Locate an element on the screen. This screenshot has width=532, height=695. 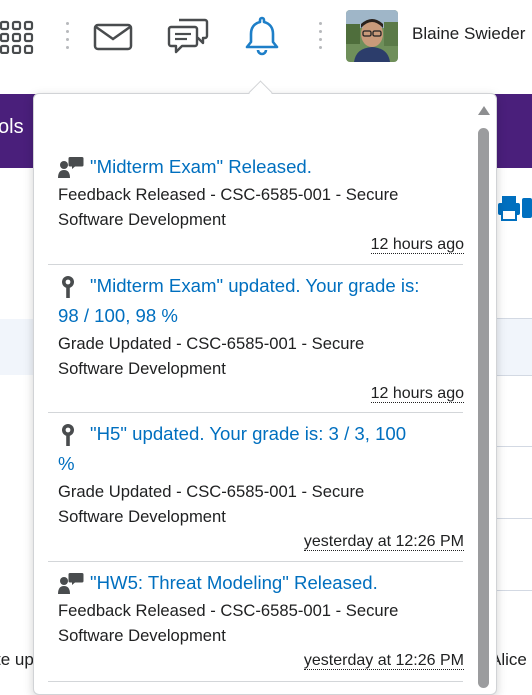
grid-icon is located at coordinates (17, 37).